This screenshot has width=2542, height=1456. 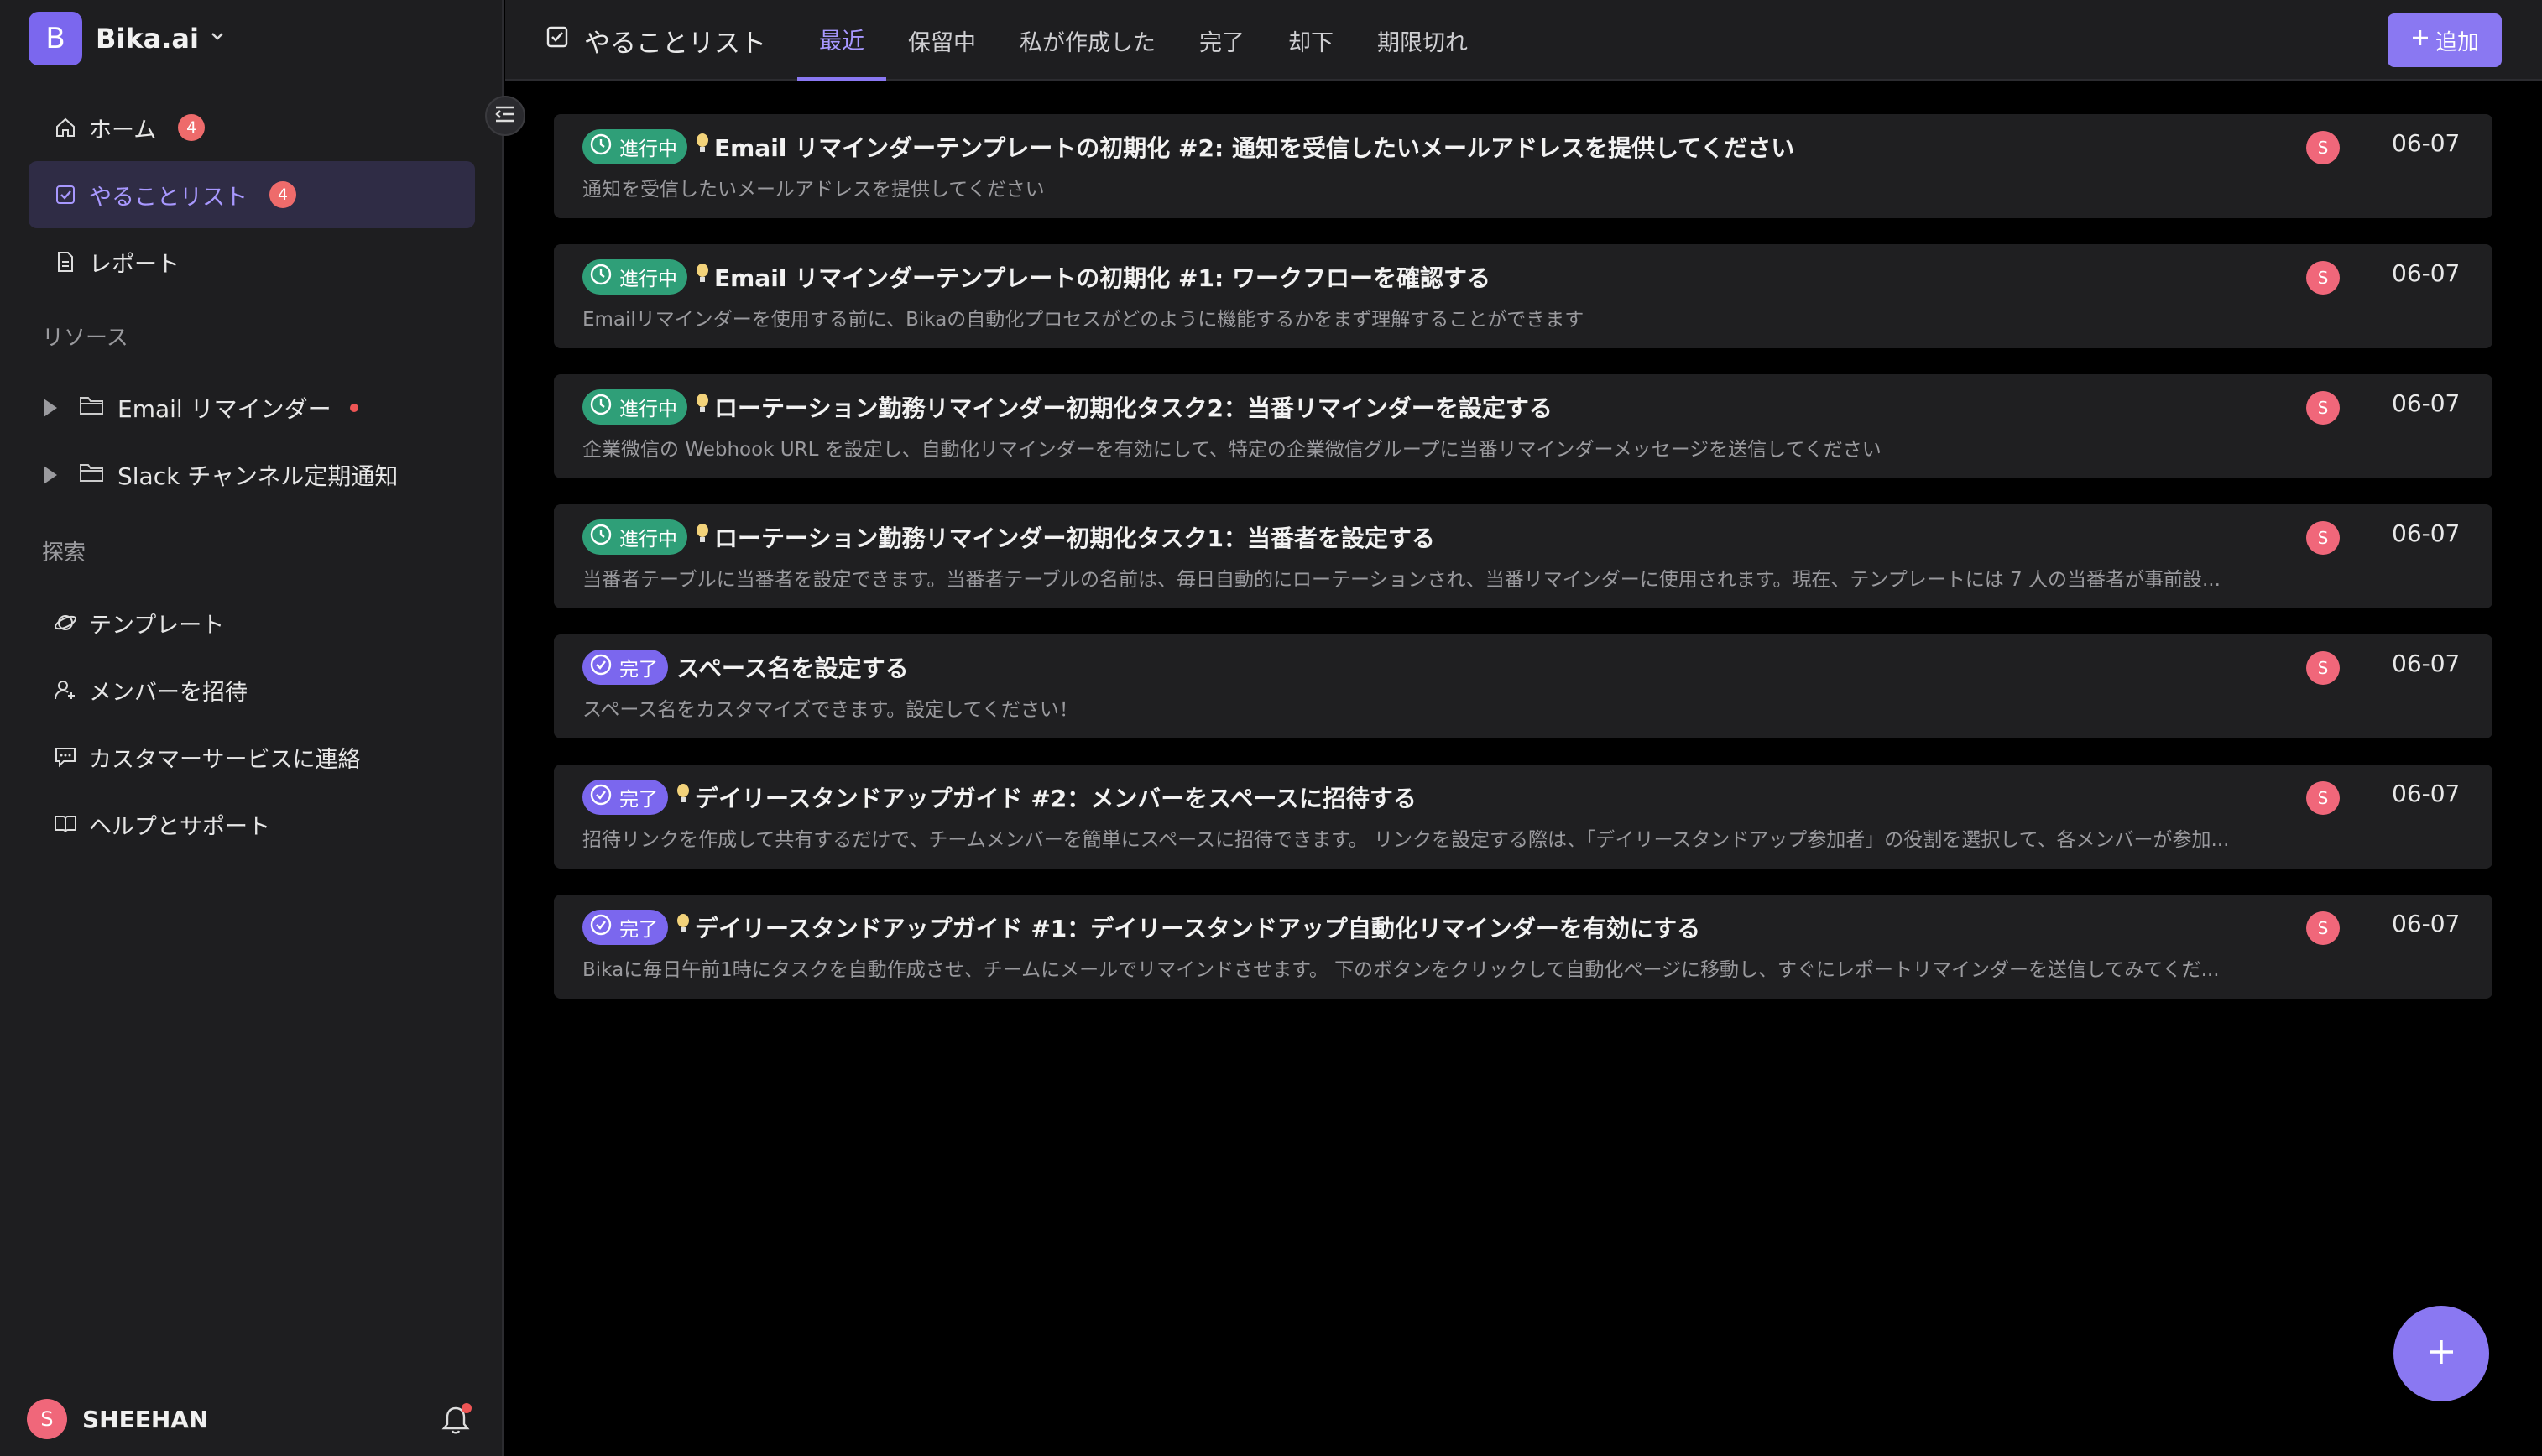 I want to click on tab-created-by-me: 私が作成した, so click(x=1088, y=40).